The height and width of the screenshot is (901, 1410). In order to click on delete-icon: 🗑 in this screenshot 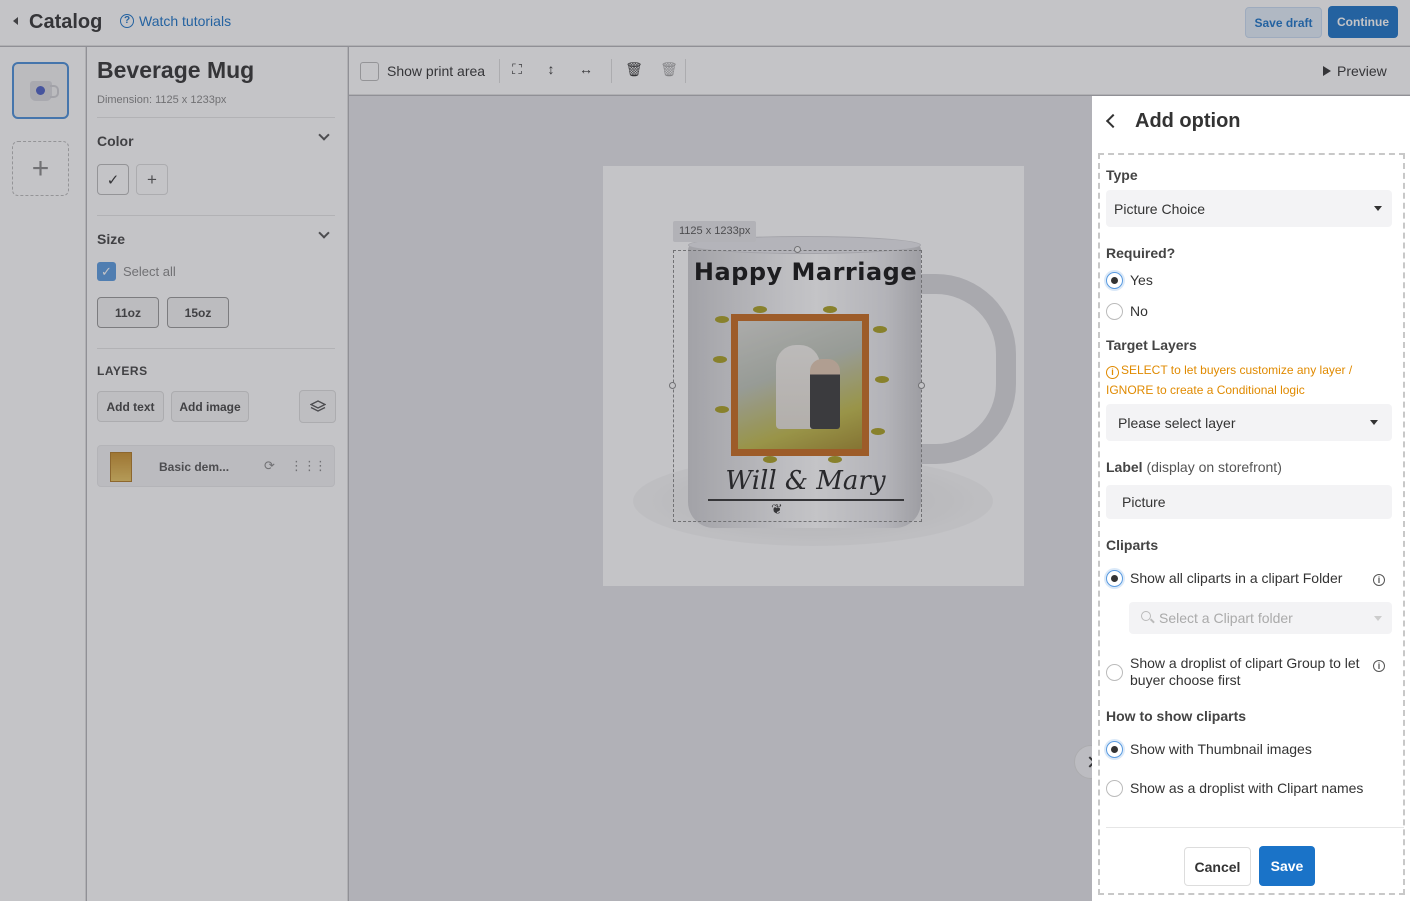, I will do `click(634, 69)`.